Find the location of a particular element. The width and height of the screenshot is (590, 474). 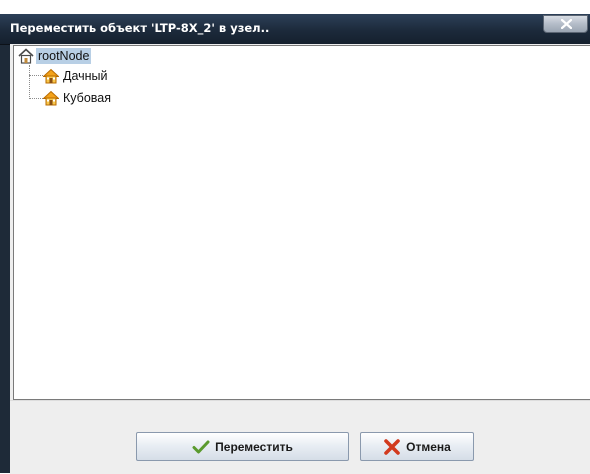

tree-node-label: Кубовая is located at coordinates (87, 98).